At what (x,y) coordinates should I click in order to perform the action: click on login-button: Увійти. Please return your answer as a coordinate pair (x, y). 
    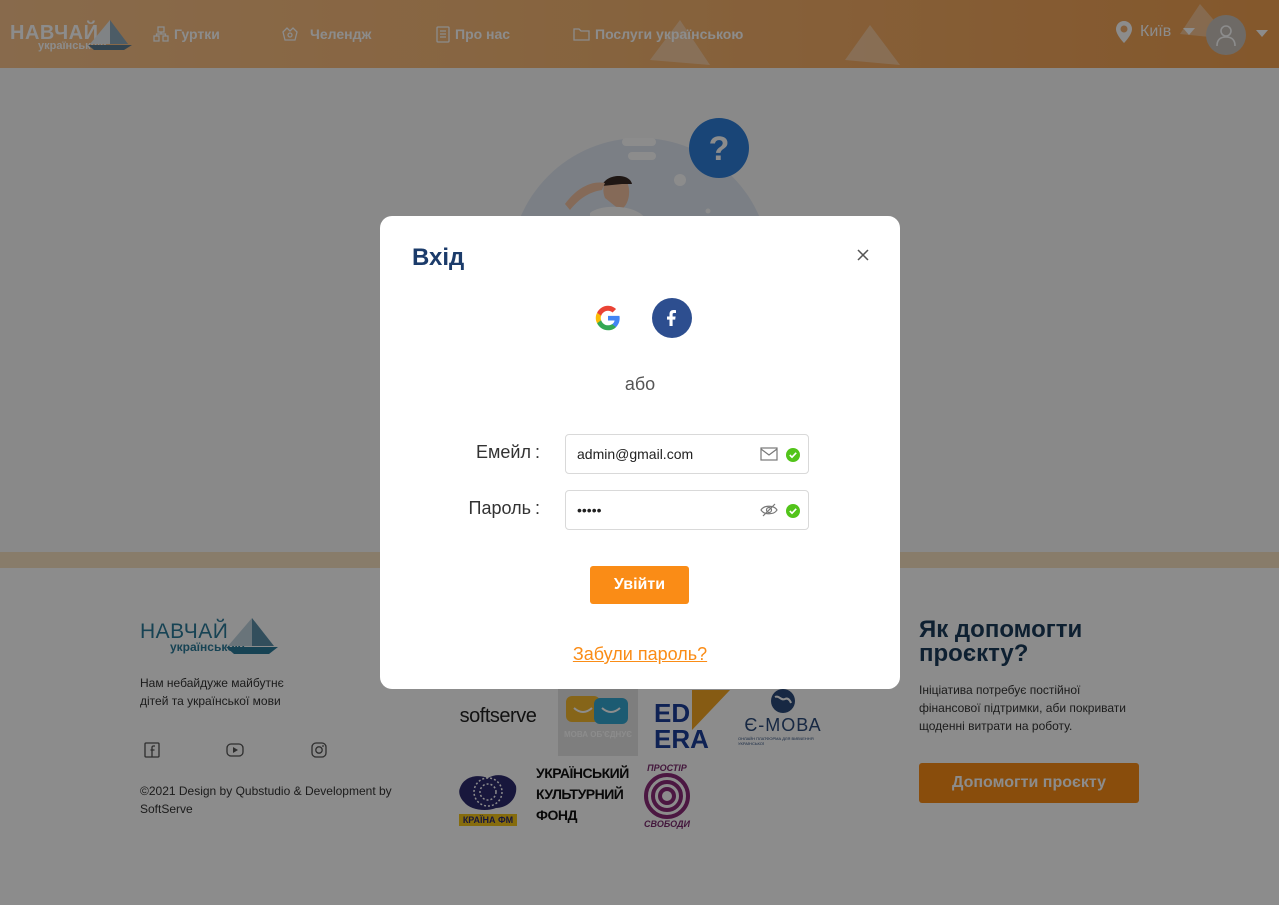
    Looking at the image, I should click on (639, 585).